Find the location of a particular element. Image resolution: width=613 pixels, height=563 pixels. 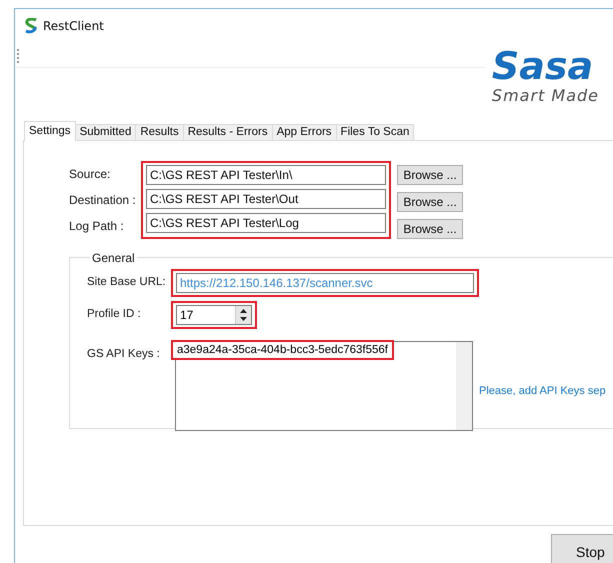

scrollbar is located at coordinates (464, 386).